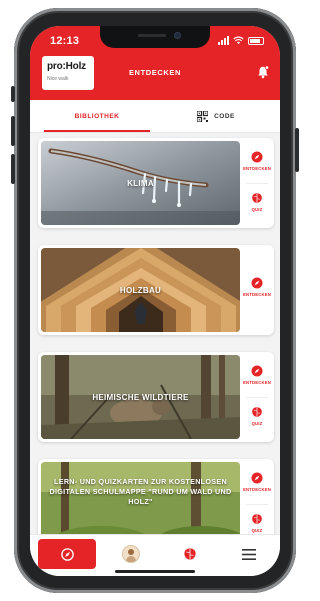 Image resolution: width=320 pixels, height=601 pixels. I want to click on status-bar: 12:13, so click(155, 40).